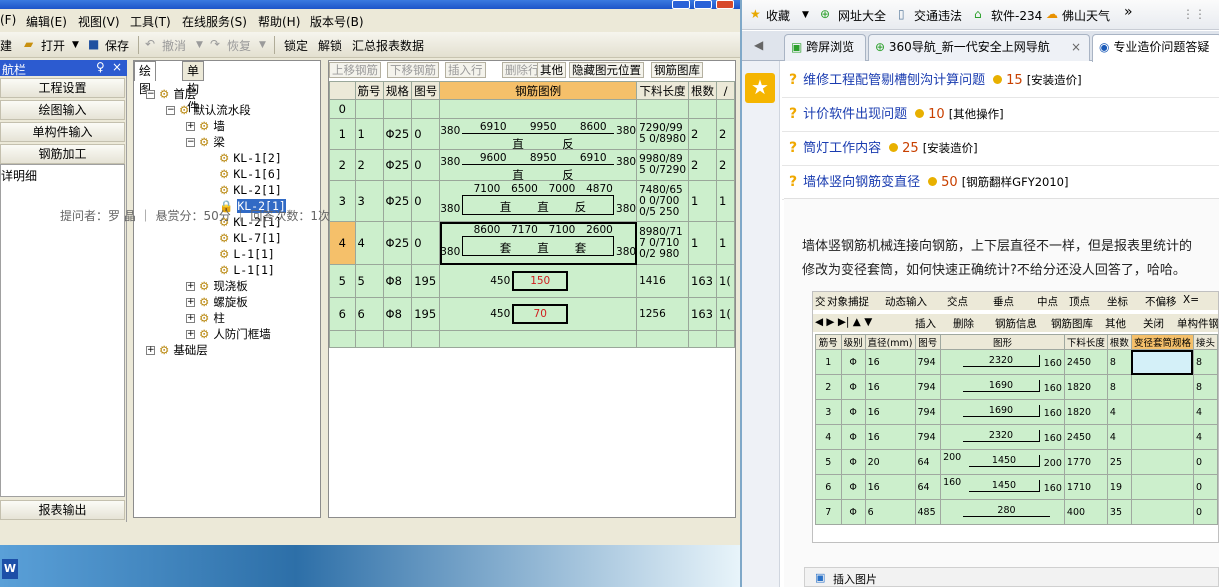  I want to click on row-number: 2, so click(342, 165).